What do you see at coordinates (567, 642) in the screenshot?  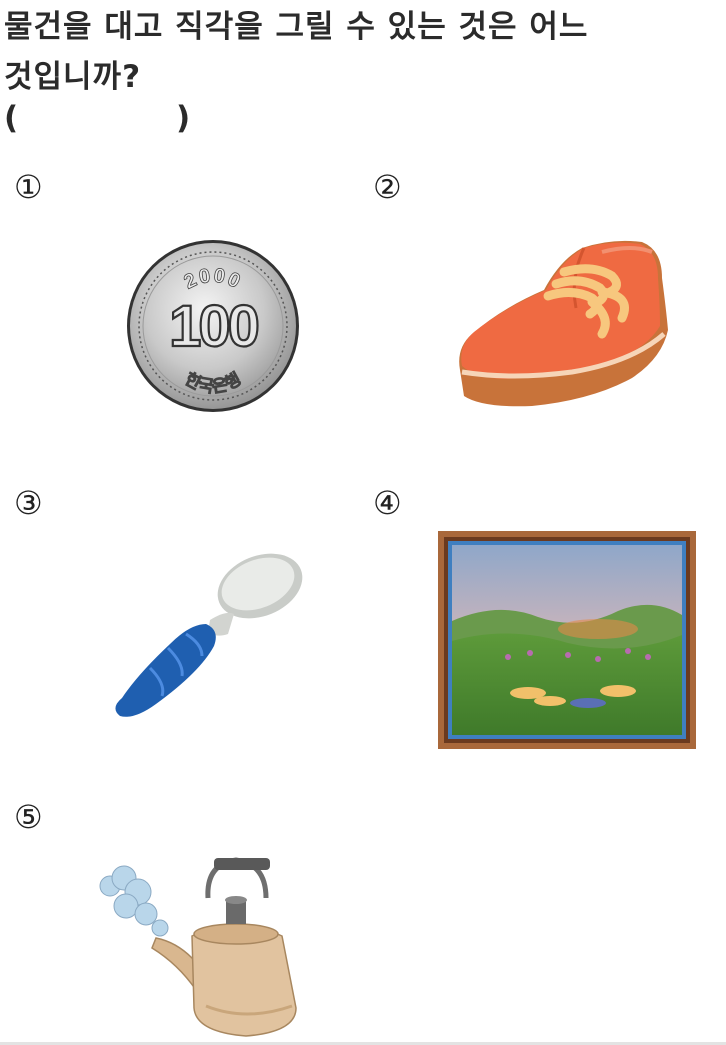 I see `picture-frame-icon` at bounding box center [567, 642].